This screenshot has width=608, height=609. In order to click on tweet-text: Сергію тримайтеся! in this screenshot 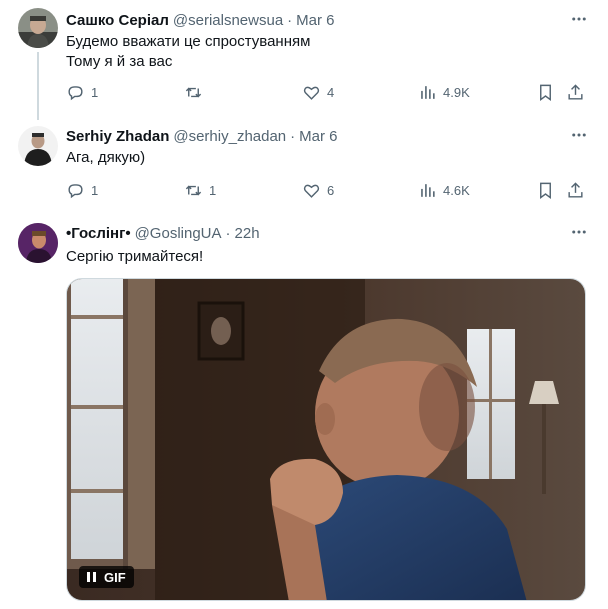, I will do `click(134, 257)`.